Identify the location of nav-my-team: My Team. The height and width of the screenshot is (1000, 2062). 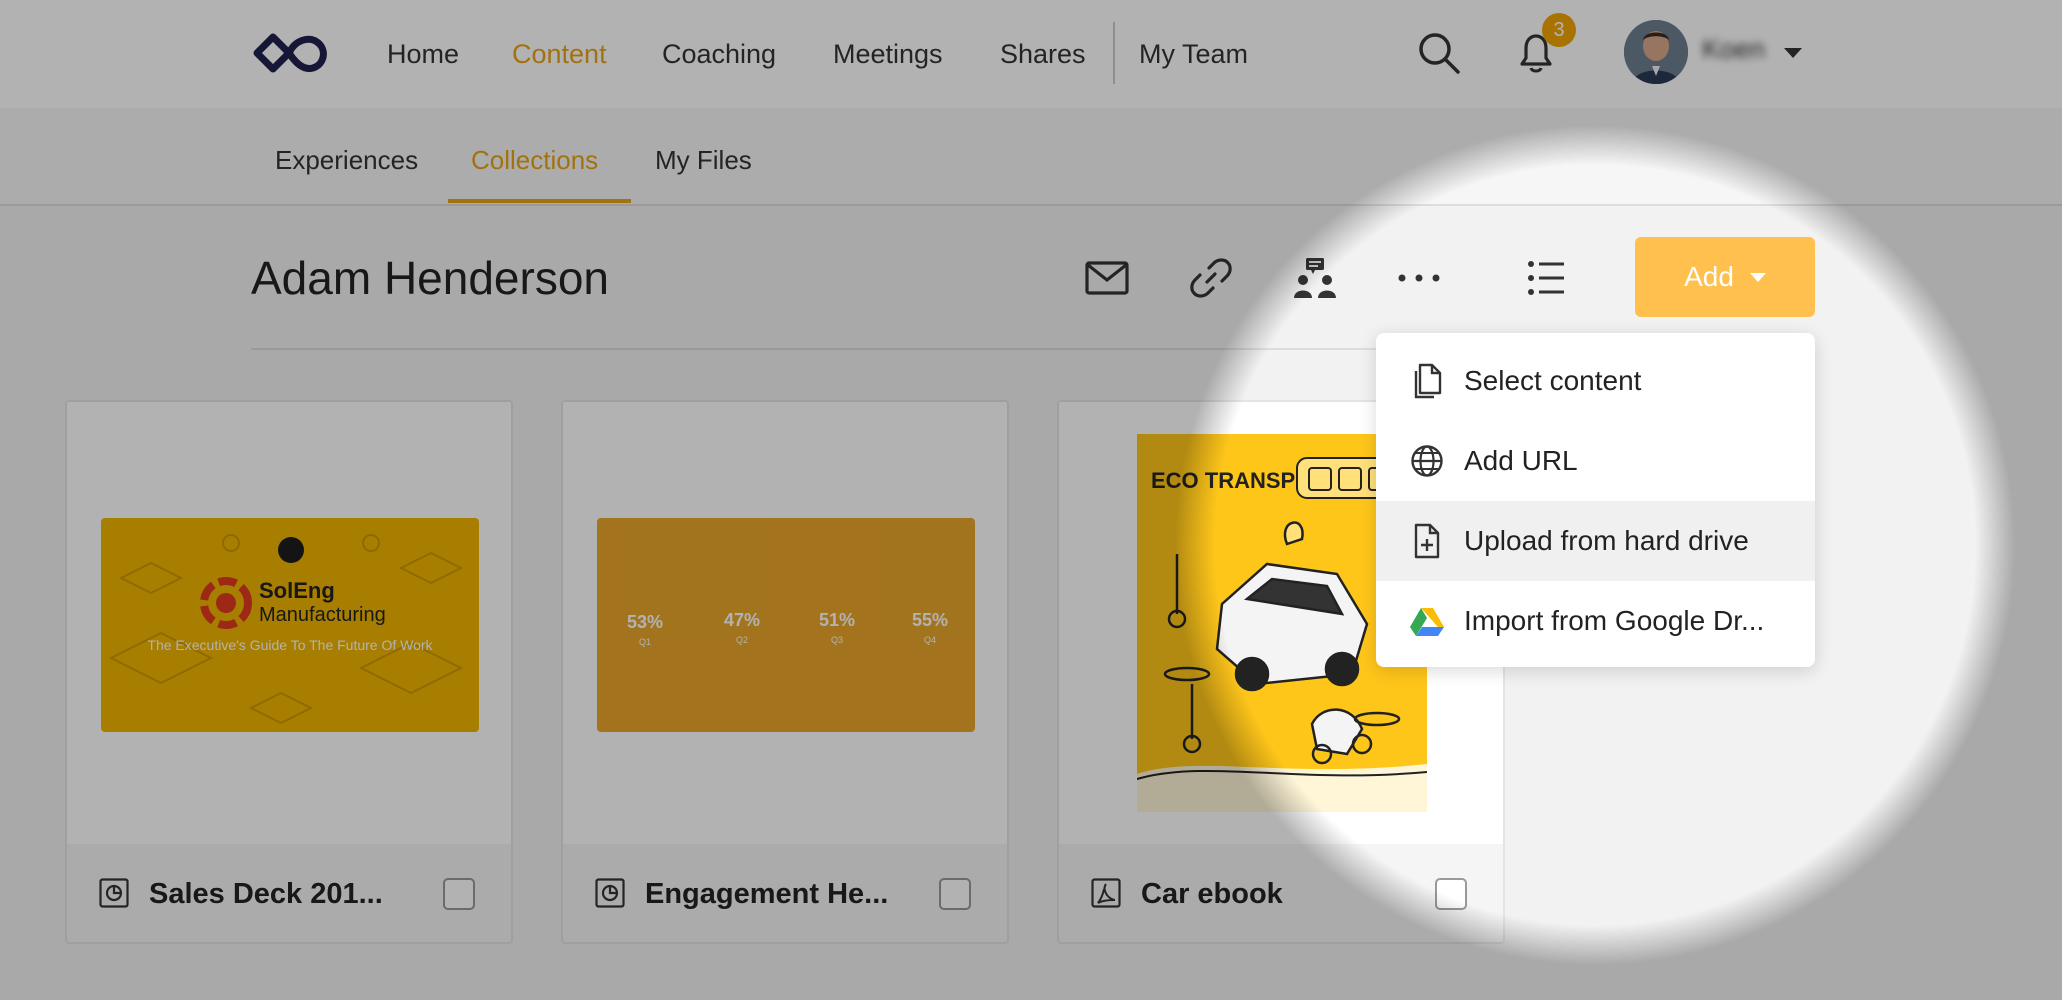
(1193, 54).